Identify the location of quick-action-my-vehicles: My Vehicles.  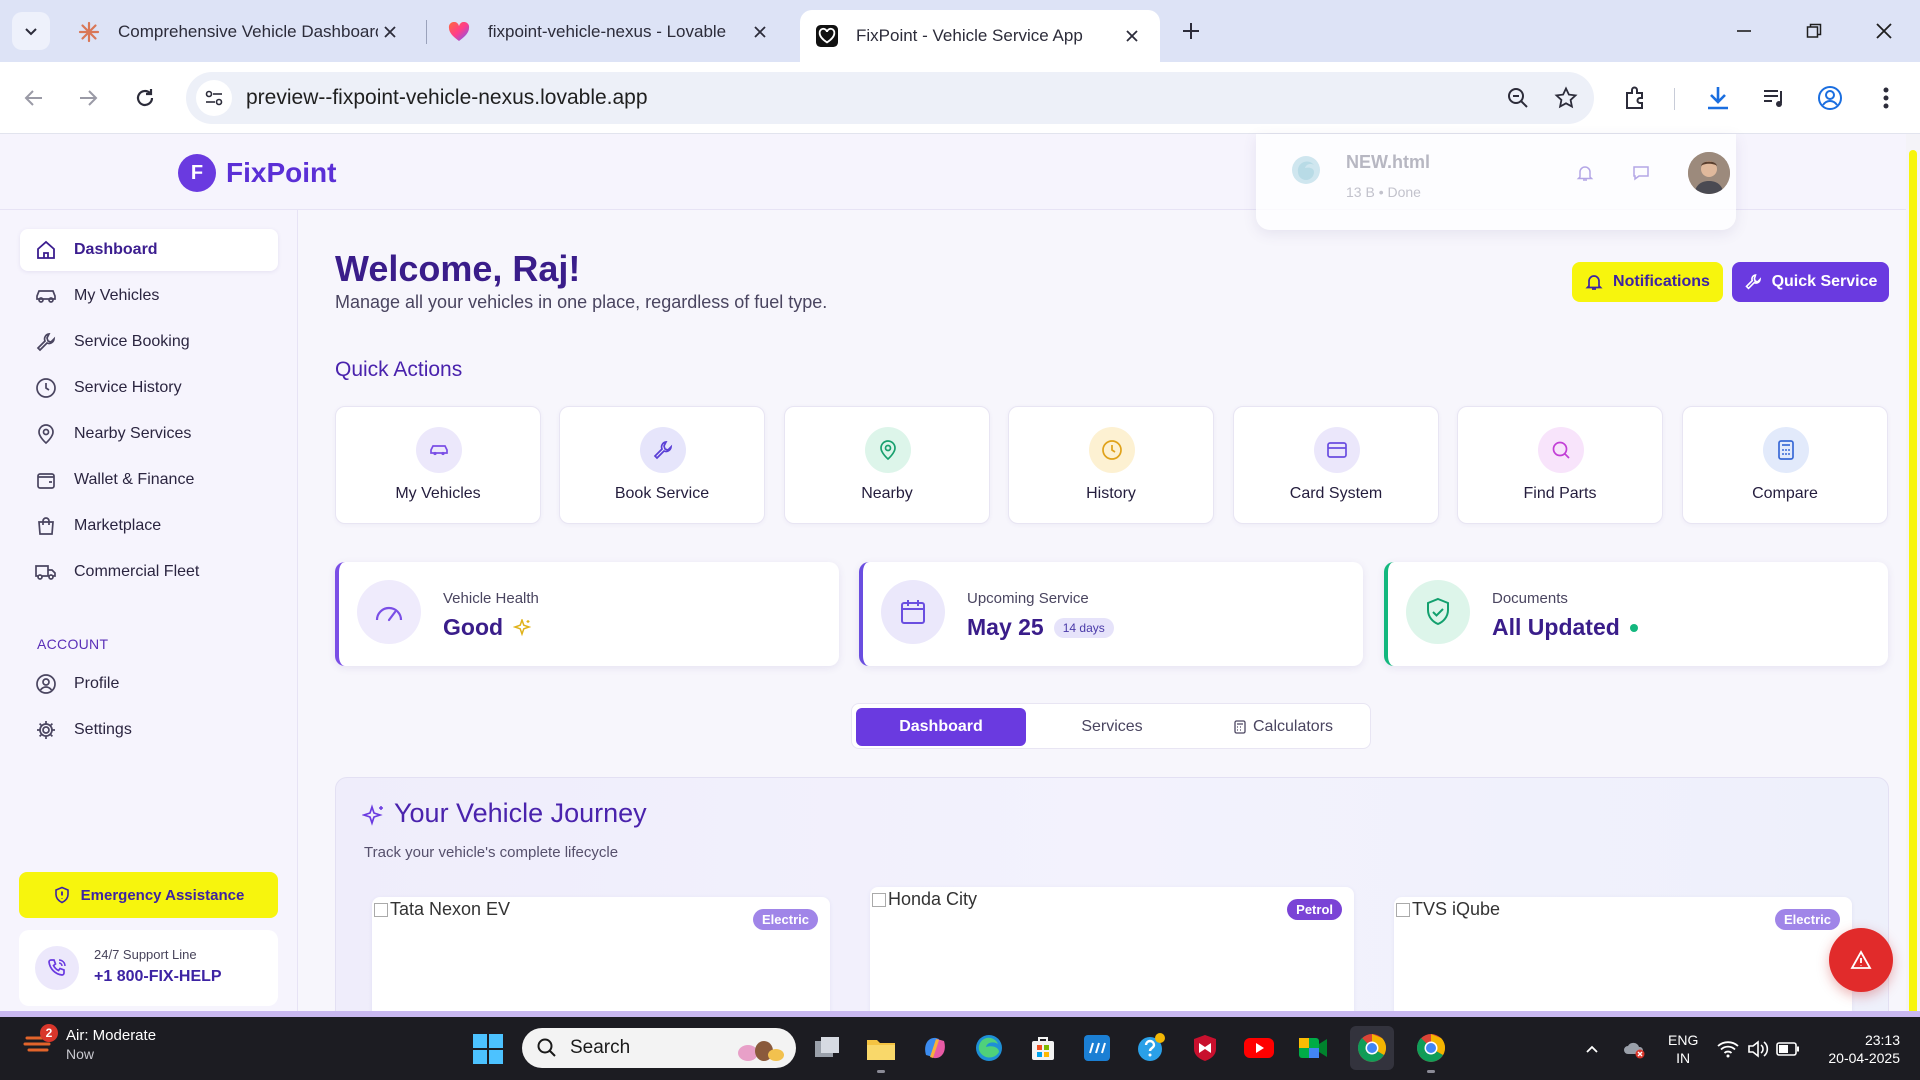
(438, 465).